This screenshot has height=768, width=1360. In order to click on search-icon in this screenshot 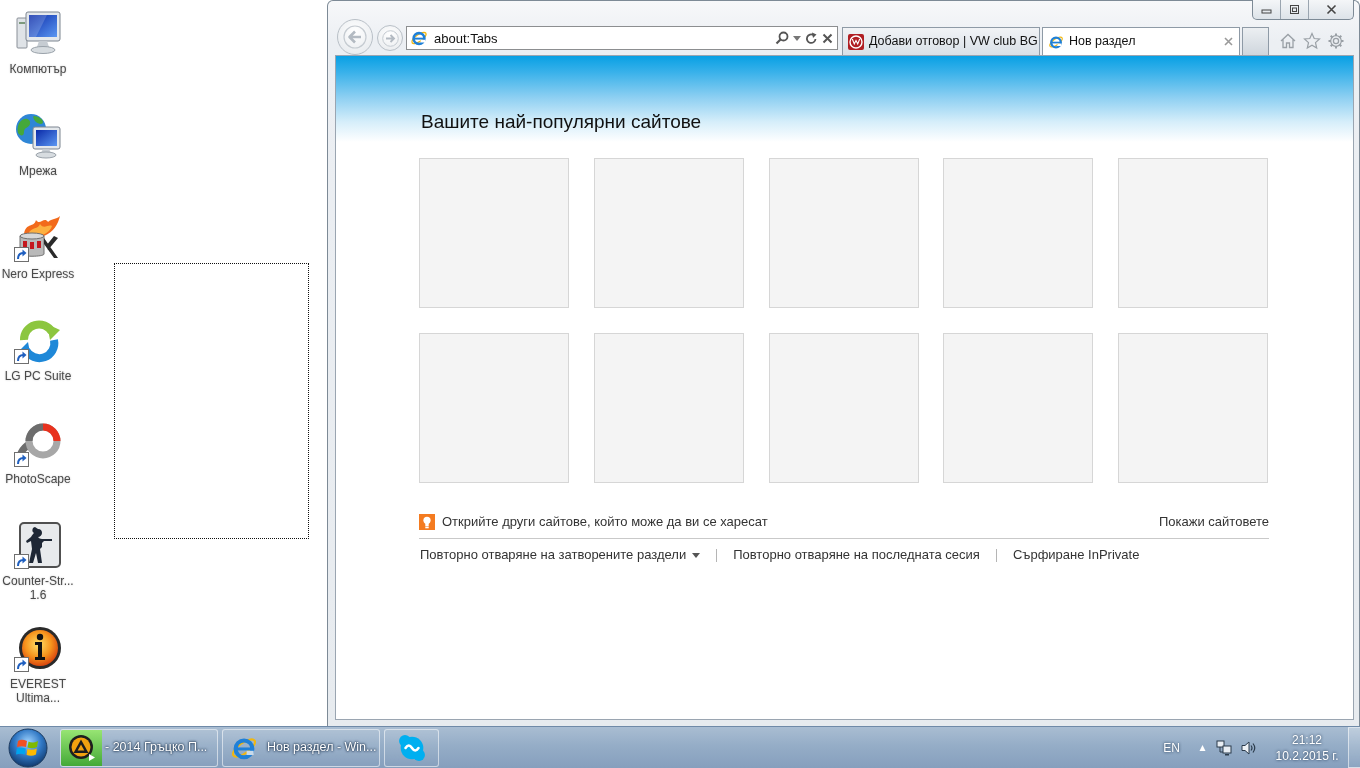, I will do `click(782, 38)`.